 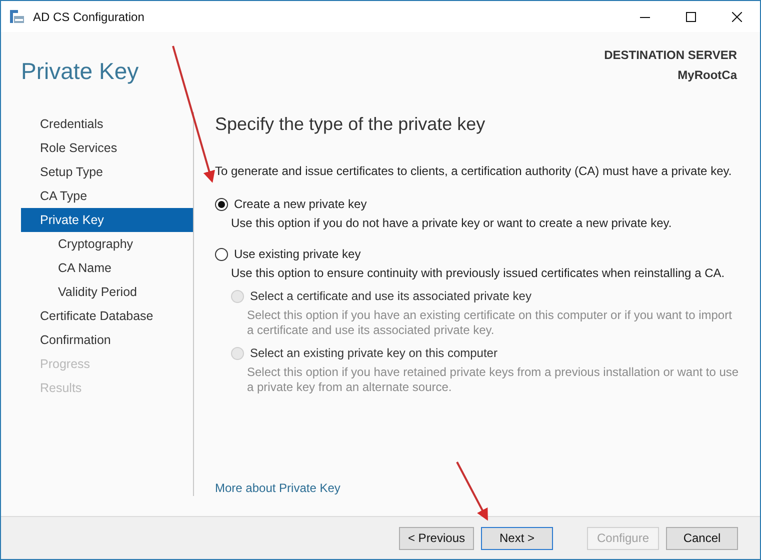 I want to click on window-title: AD CS Configuration, so click(x=88, y=17).